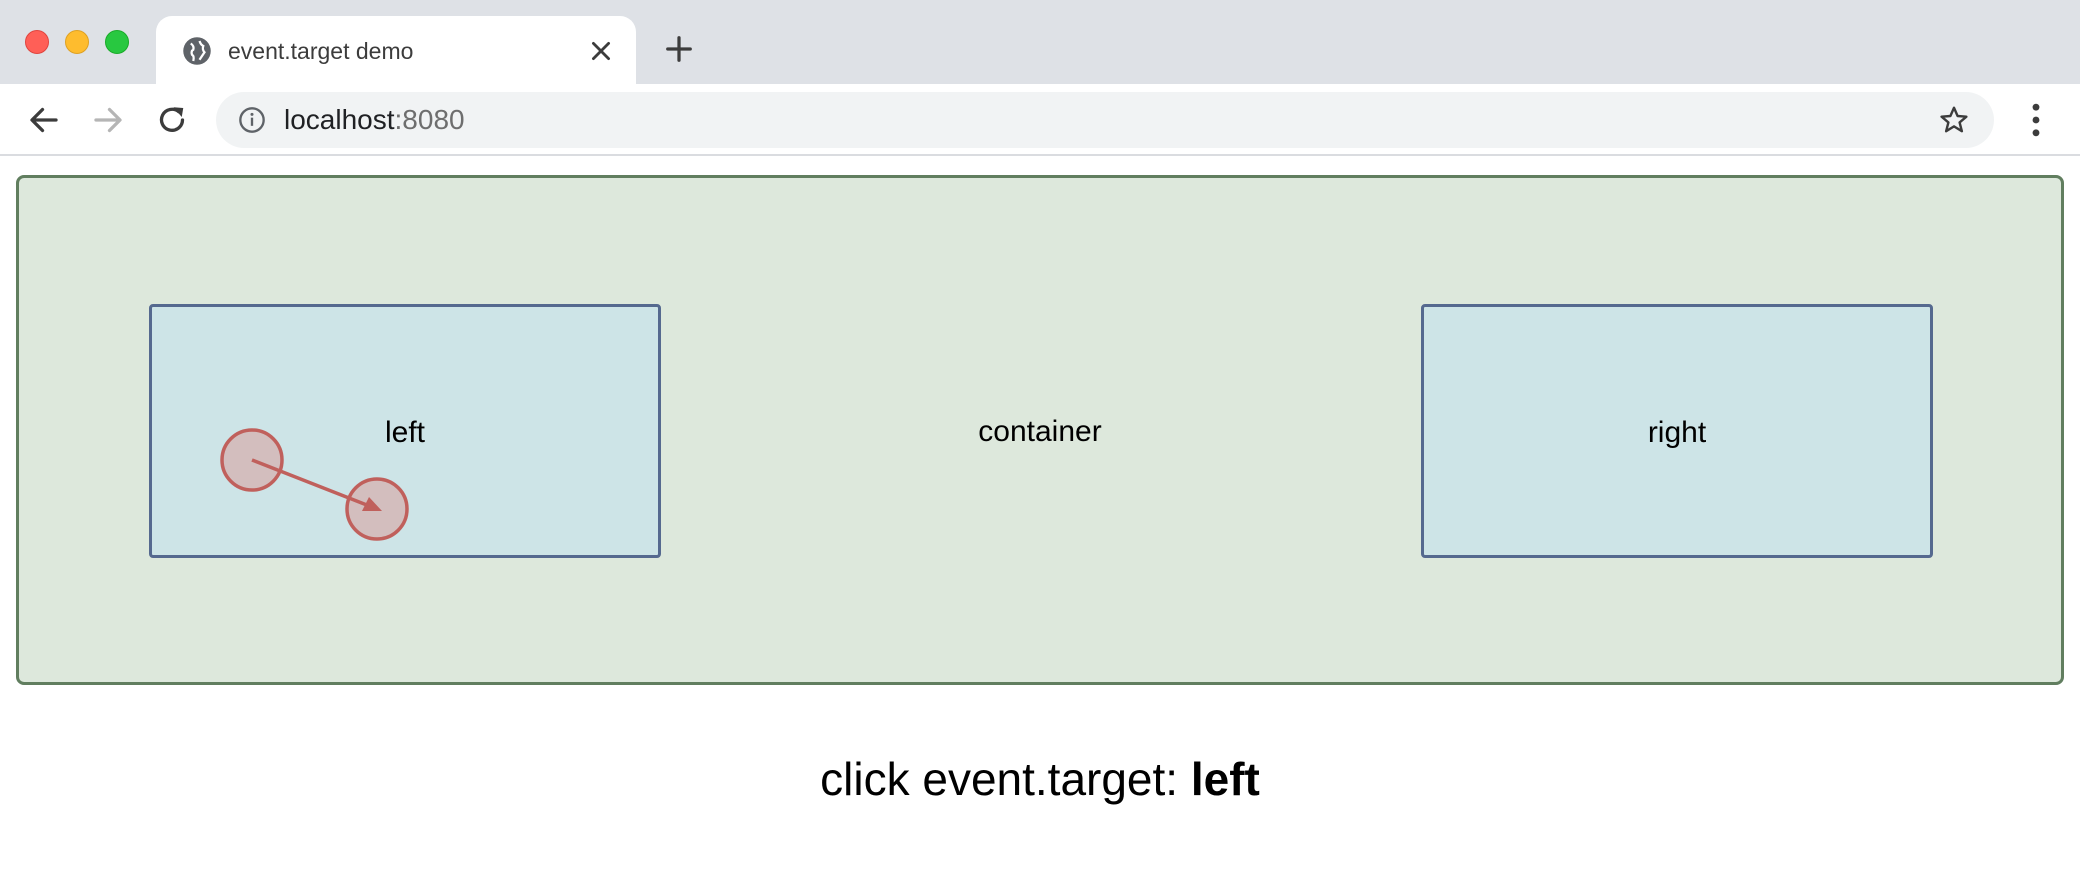 The height and width of the screenshot is (874, 2080). Describe the element at coordinates (679, 49) in the screenshot. I see `plus-icon` at that location.